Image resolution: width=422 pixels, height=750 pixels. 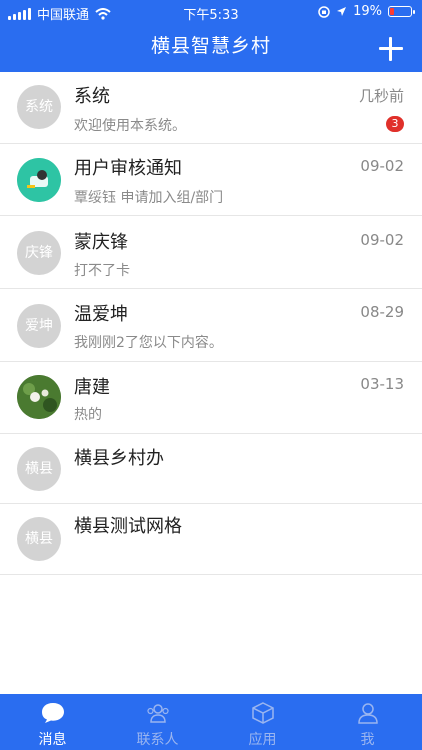 I want to click on item-title: 横县乡村办, so click(x=119, y=458).